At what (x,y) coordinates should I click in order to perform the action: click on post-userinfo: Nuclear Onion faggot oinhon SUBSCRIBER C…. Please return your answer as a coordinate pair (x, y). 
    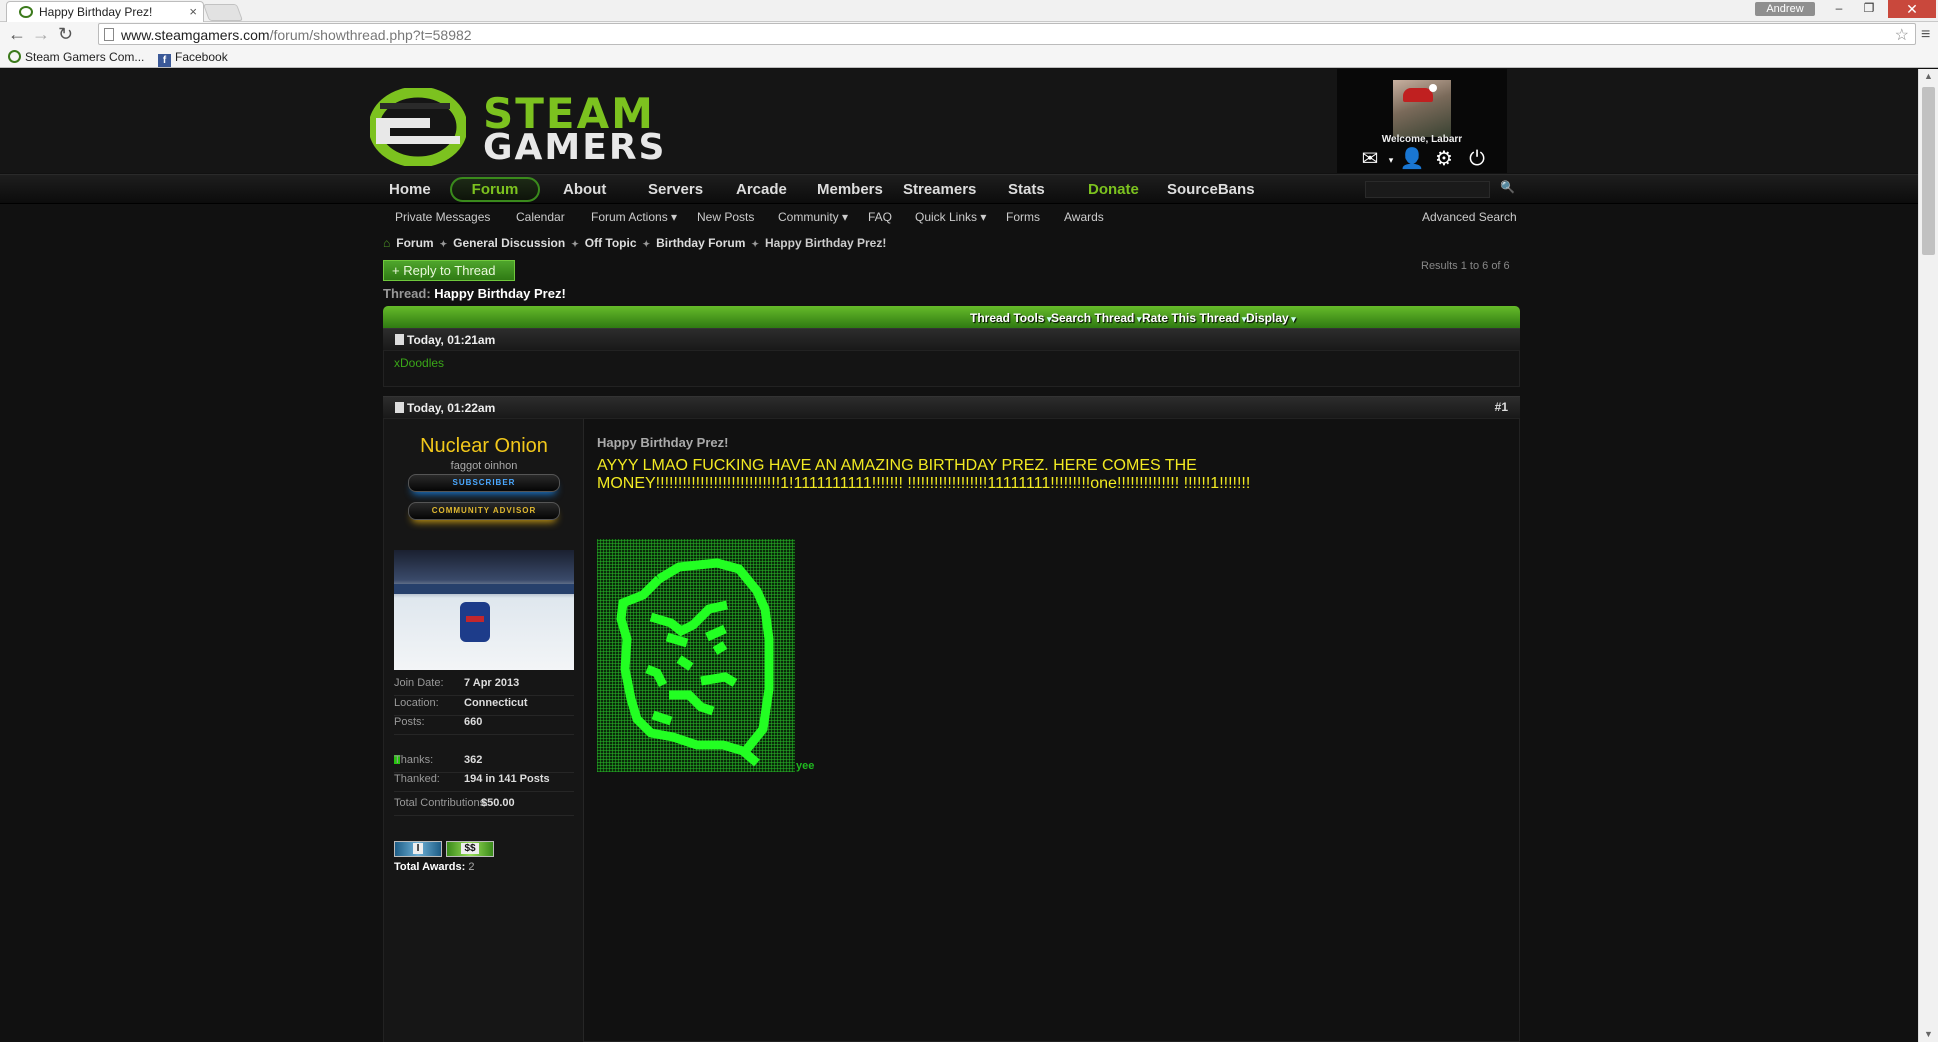
    Looking at the image, I should click on (484, 730).